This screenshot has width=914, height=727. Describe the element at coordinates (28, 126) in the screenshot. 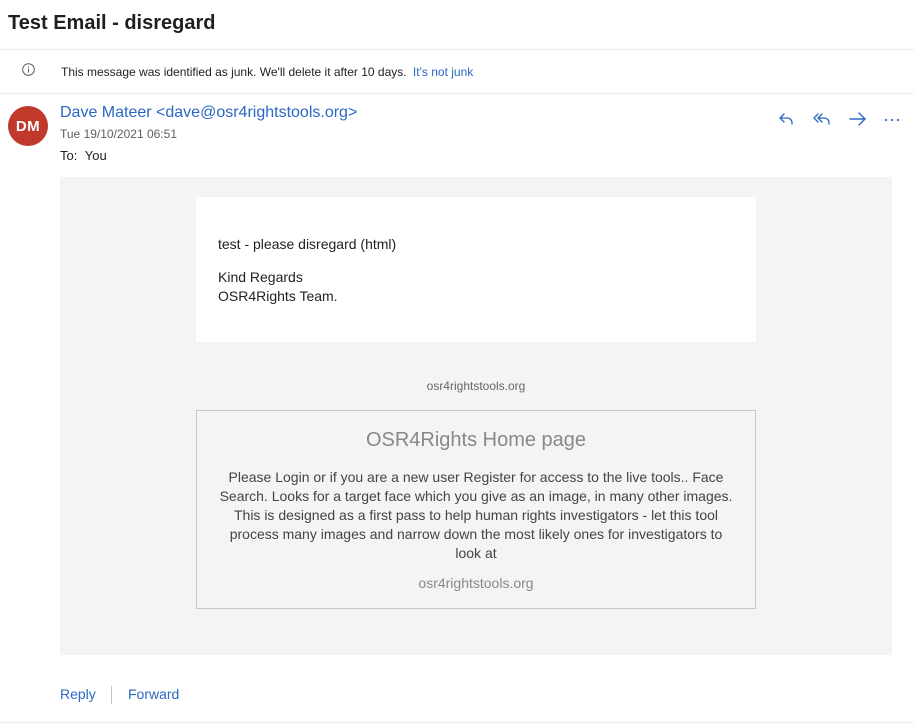

I see `avatar: DM` at that location.